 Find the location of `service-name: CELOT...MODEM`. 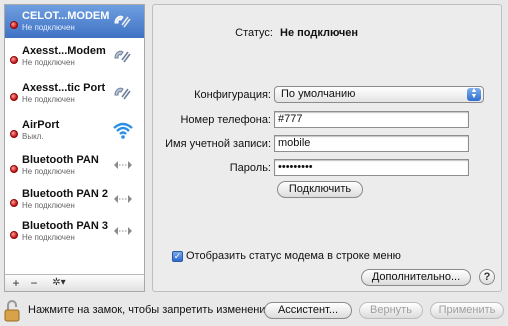

service-name: CELOT...MODEM is located at coordinates (66, 16).